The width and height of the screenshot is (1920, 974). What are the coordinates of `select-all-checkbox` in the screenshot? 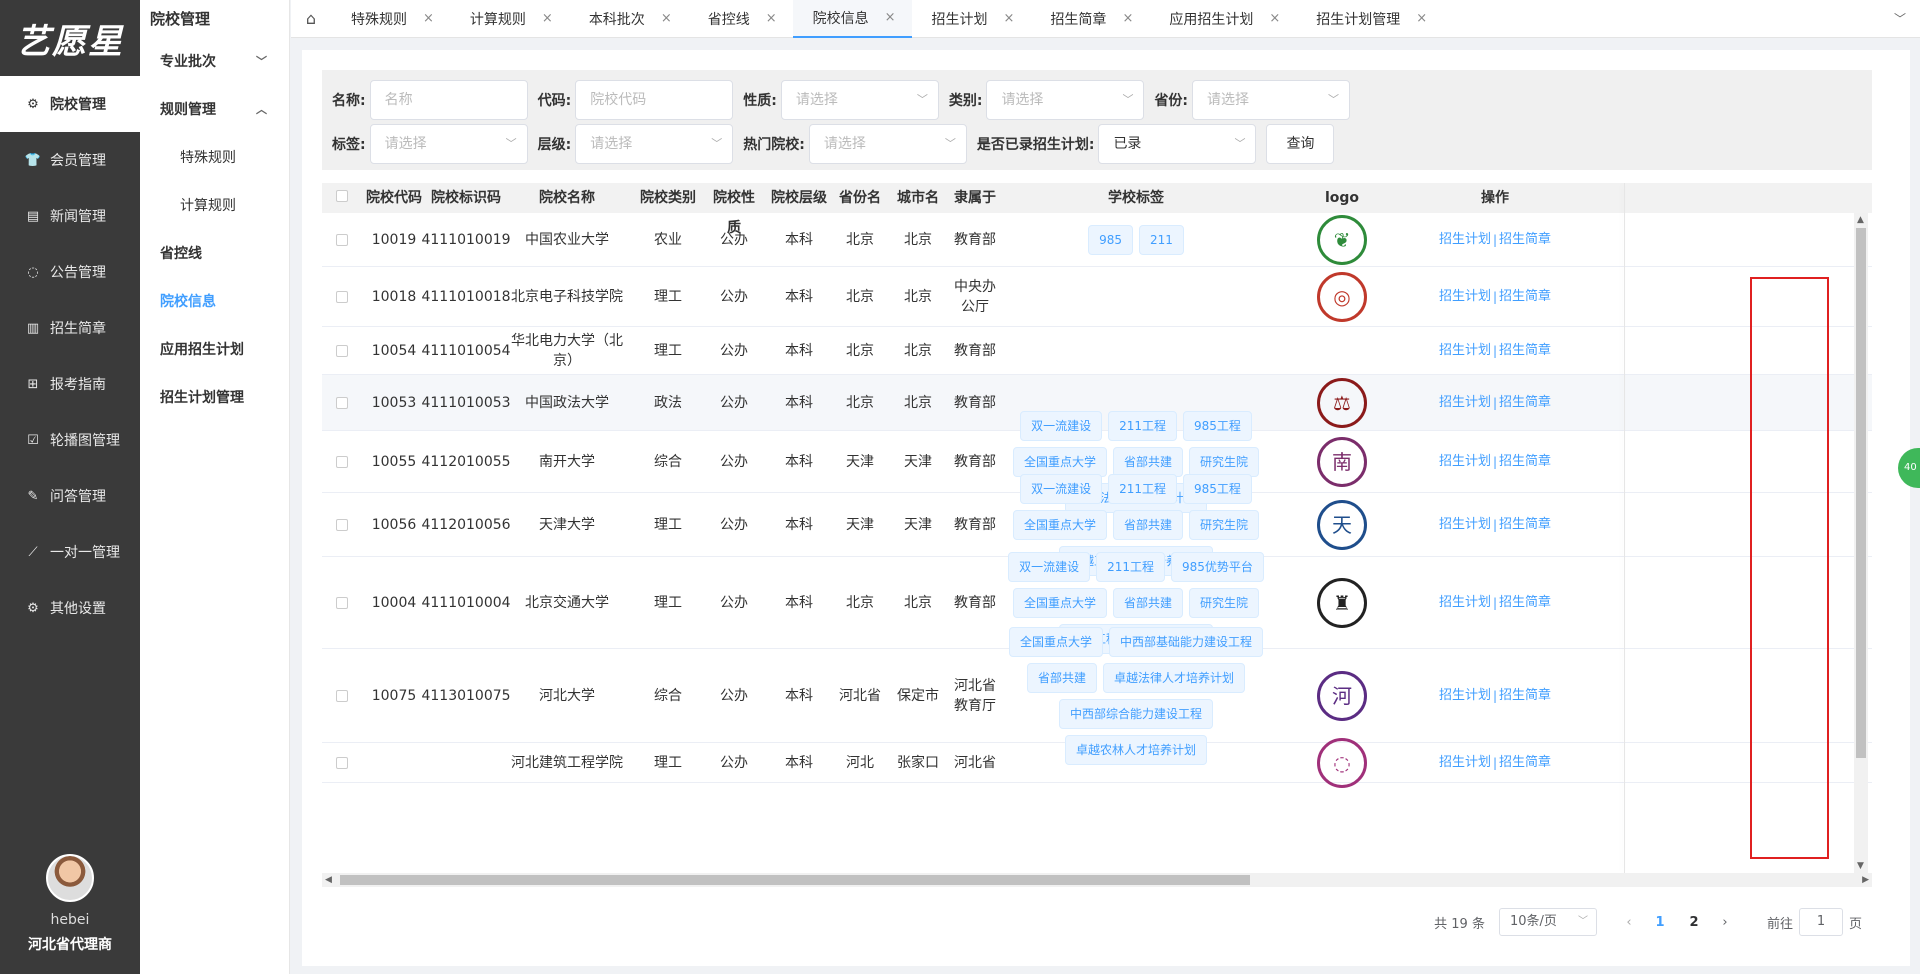 It's located at (342, 196).